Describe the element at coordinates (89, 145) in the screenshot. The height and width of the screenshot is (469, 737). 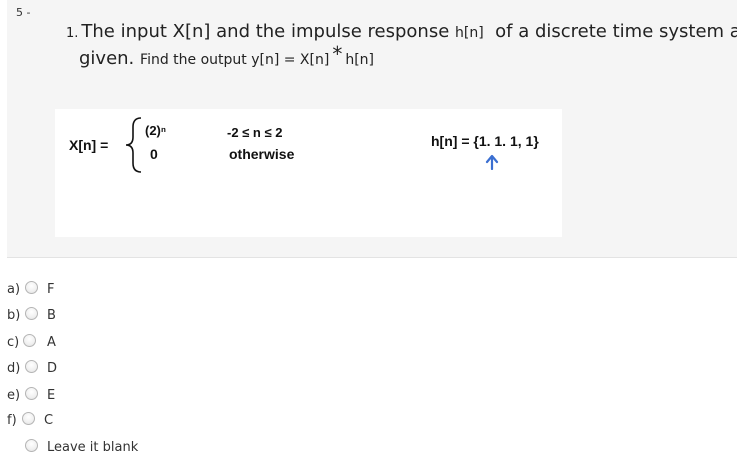
I see `xn-label: X[n] =` at that location.